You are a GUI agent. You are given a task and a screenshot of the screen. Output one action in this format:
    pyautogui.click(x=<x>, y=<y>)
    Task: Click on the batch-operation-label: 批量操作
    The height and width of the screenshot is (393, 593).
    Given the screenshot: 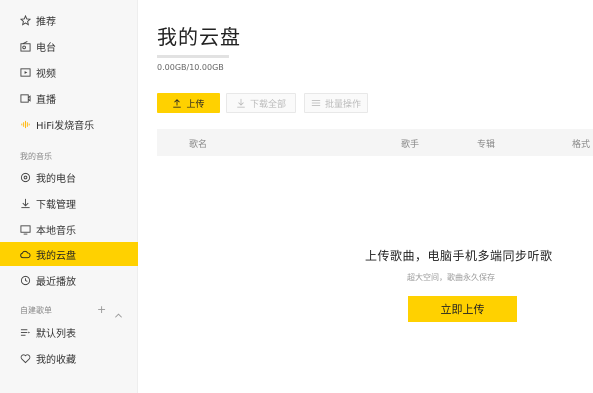 What is the action you would take?
    pyautogui.click(x=342, y=104)
    